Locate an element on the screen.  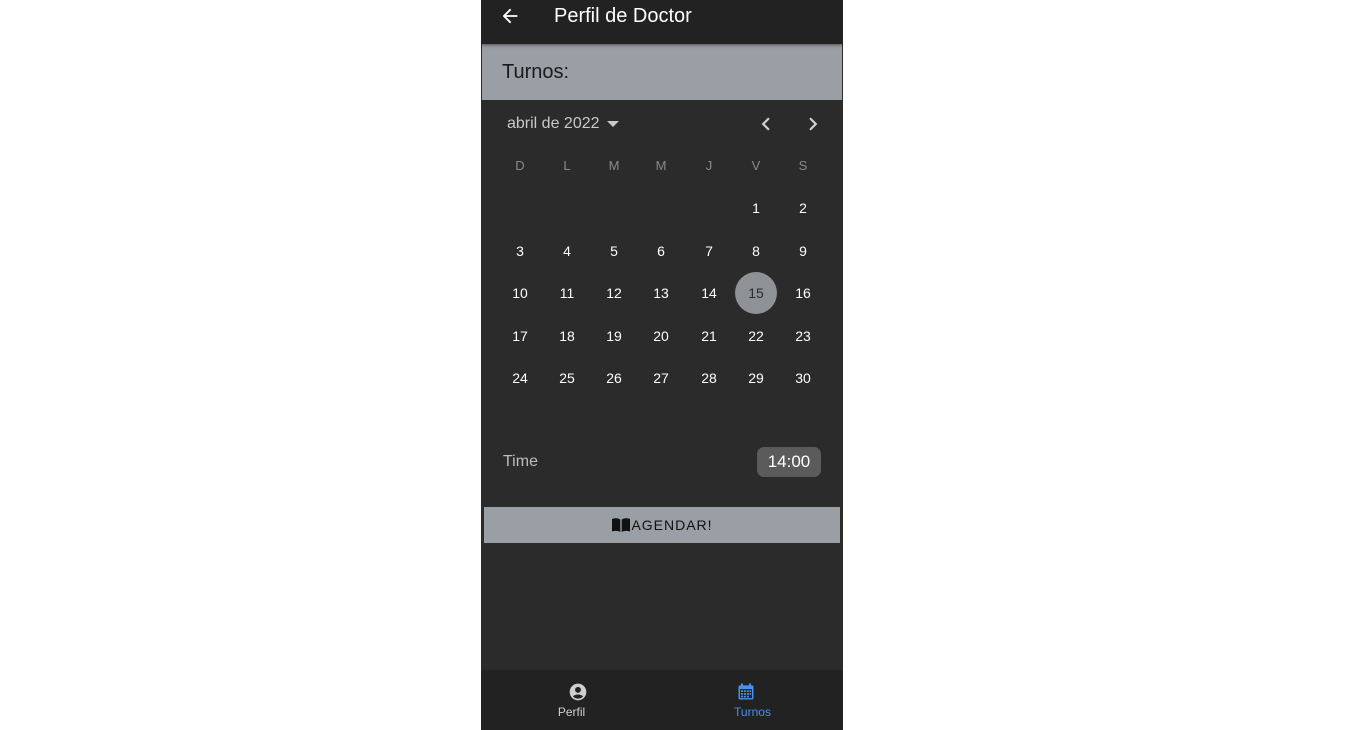
nav-label-turnos: Turnos is located at coordinates (752, 712).